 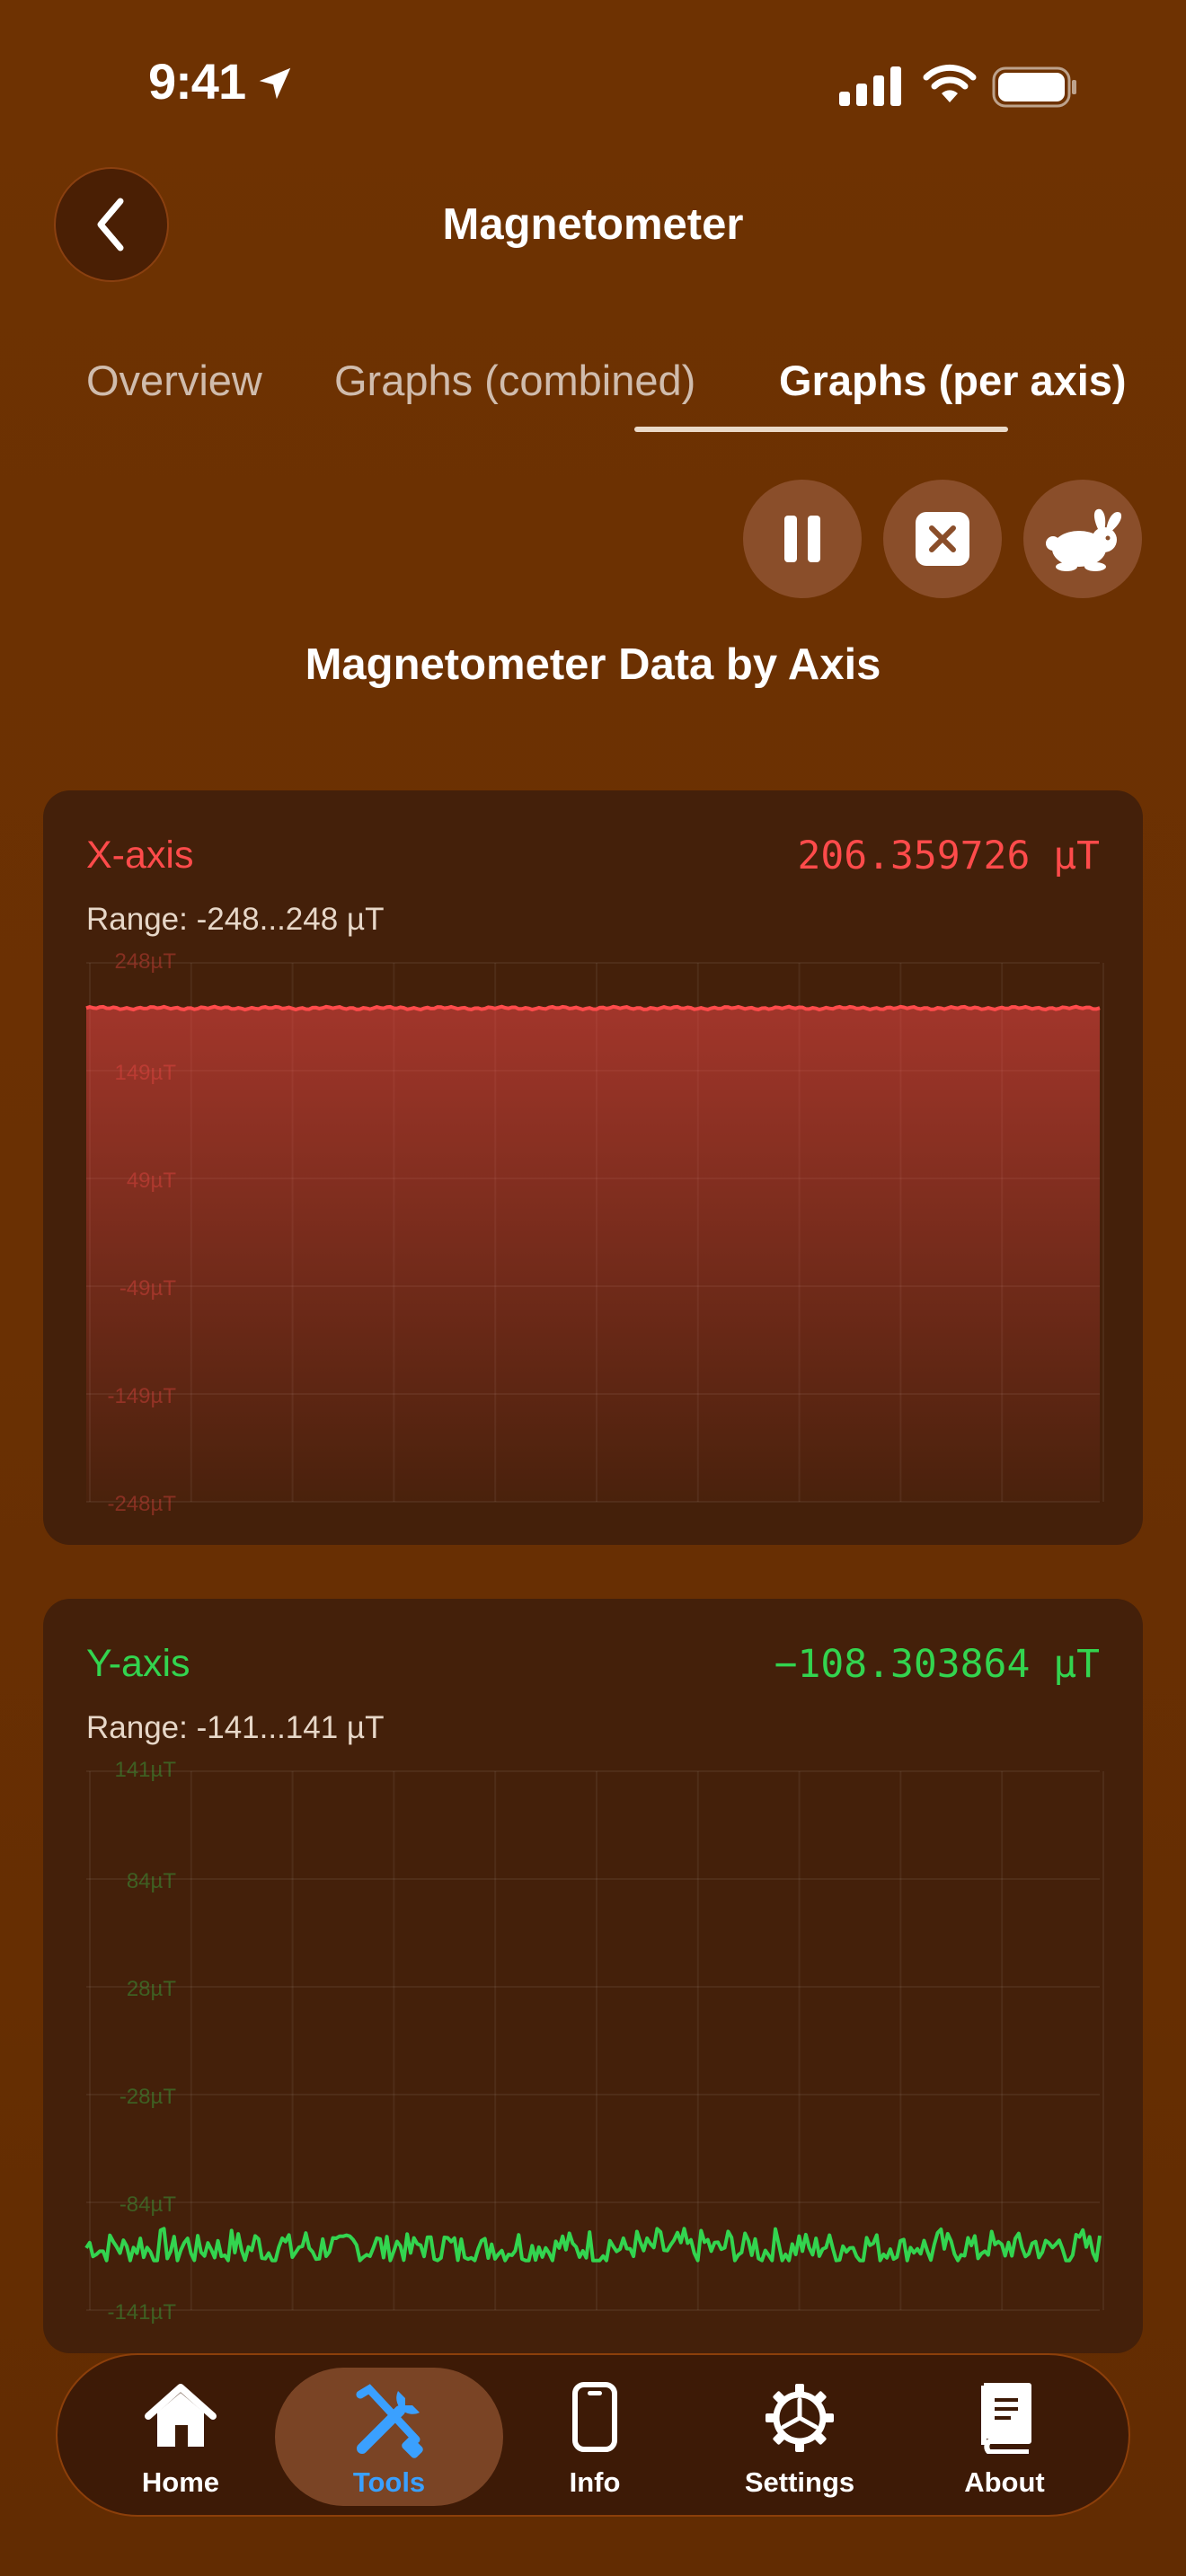 What do you see at coordinates (593, 2245) in the screenshot?
I see `y-chart-series-line` at bounding box center [593, 2245].